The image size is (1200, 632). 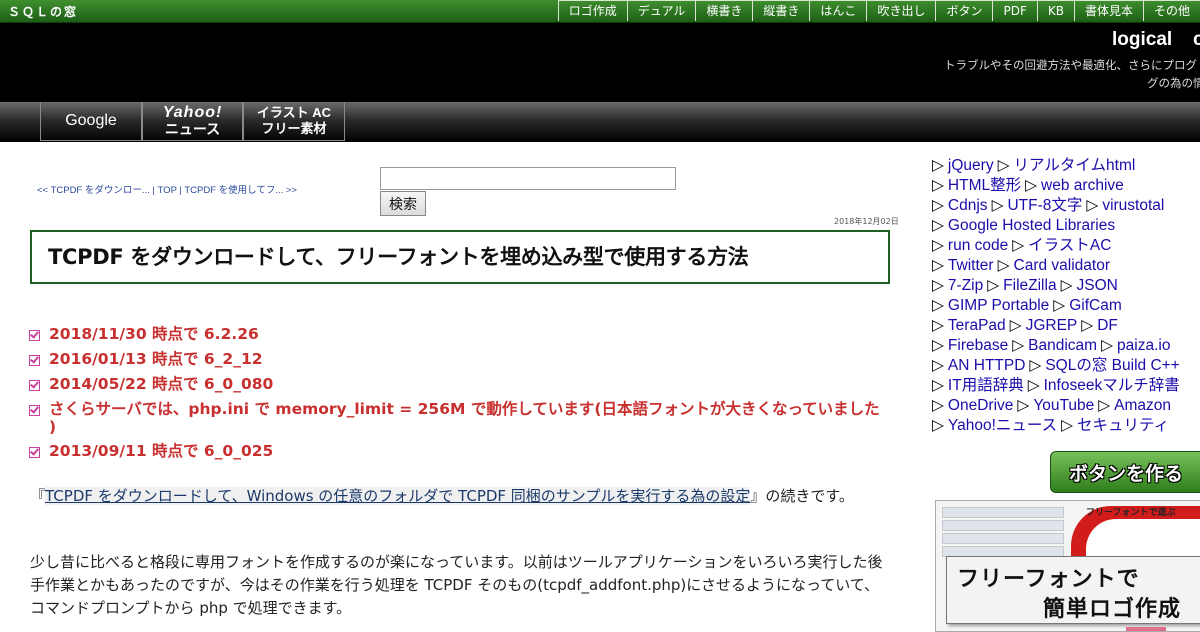 I want to click on sidebar-link: GIMP Portable, so click(x=998, y=305).